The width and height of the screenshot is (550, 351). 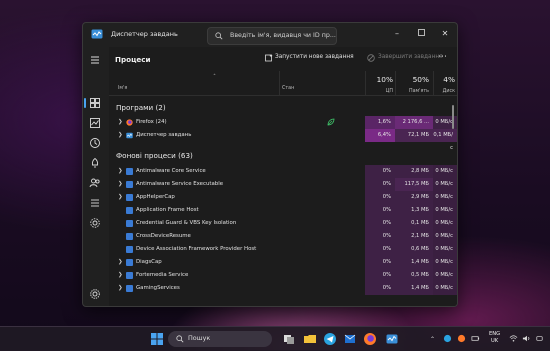 What do you see at coordinates (154, 155) in the screenshot?
I see `background-group-title: Фонові процеси (63)` at bounding box center [154, 155].